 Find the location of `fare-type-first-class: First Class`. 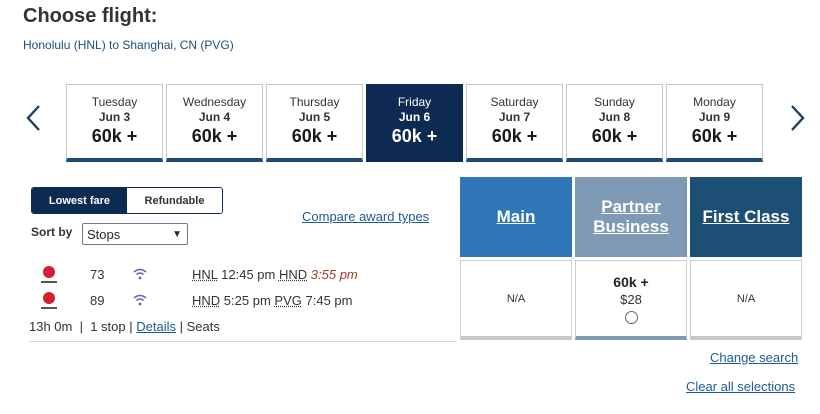

fare-type-first-class: First Class is located at coordinates (746, 217).